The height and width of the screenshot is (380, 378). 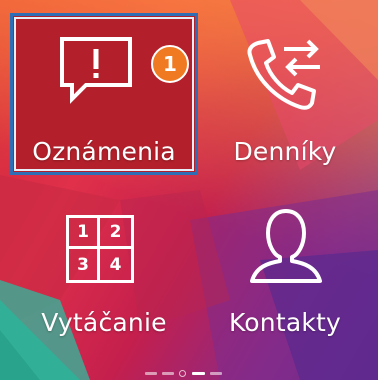 I want to click on notification-count-badge: 1, so click(x=170, y=64).